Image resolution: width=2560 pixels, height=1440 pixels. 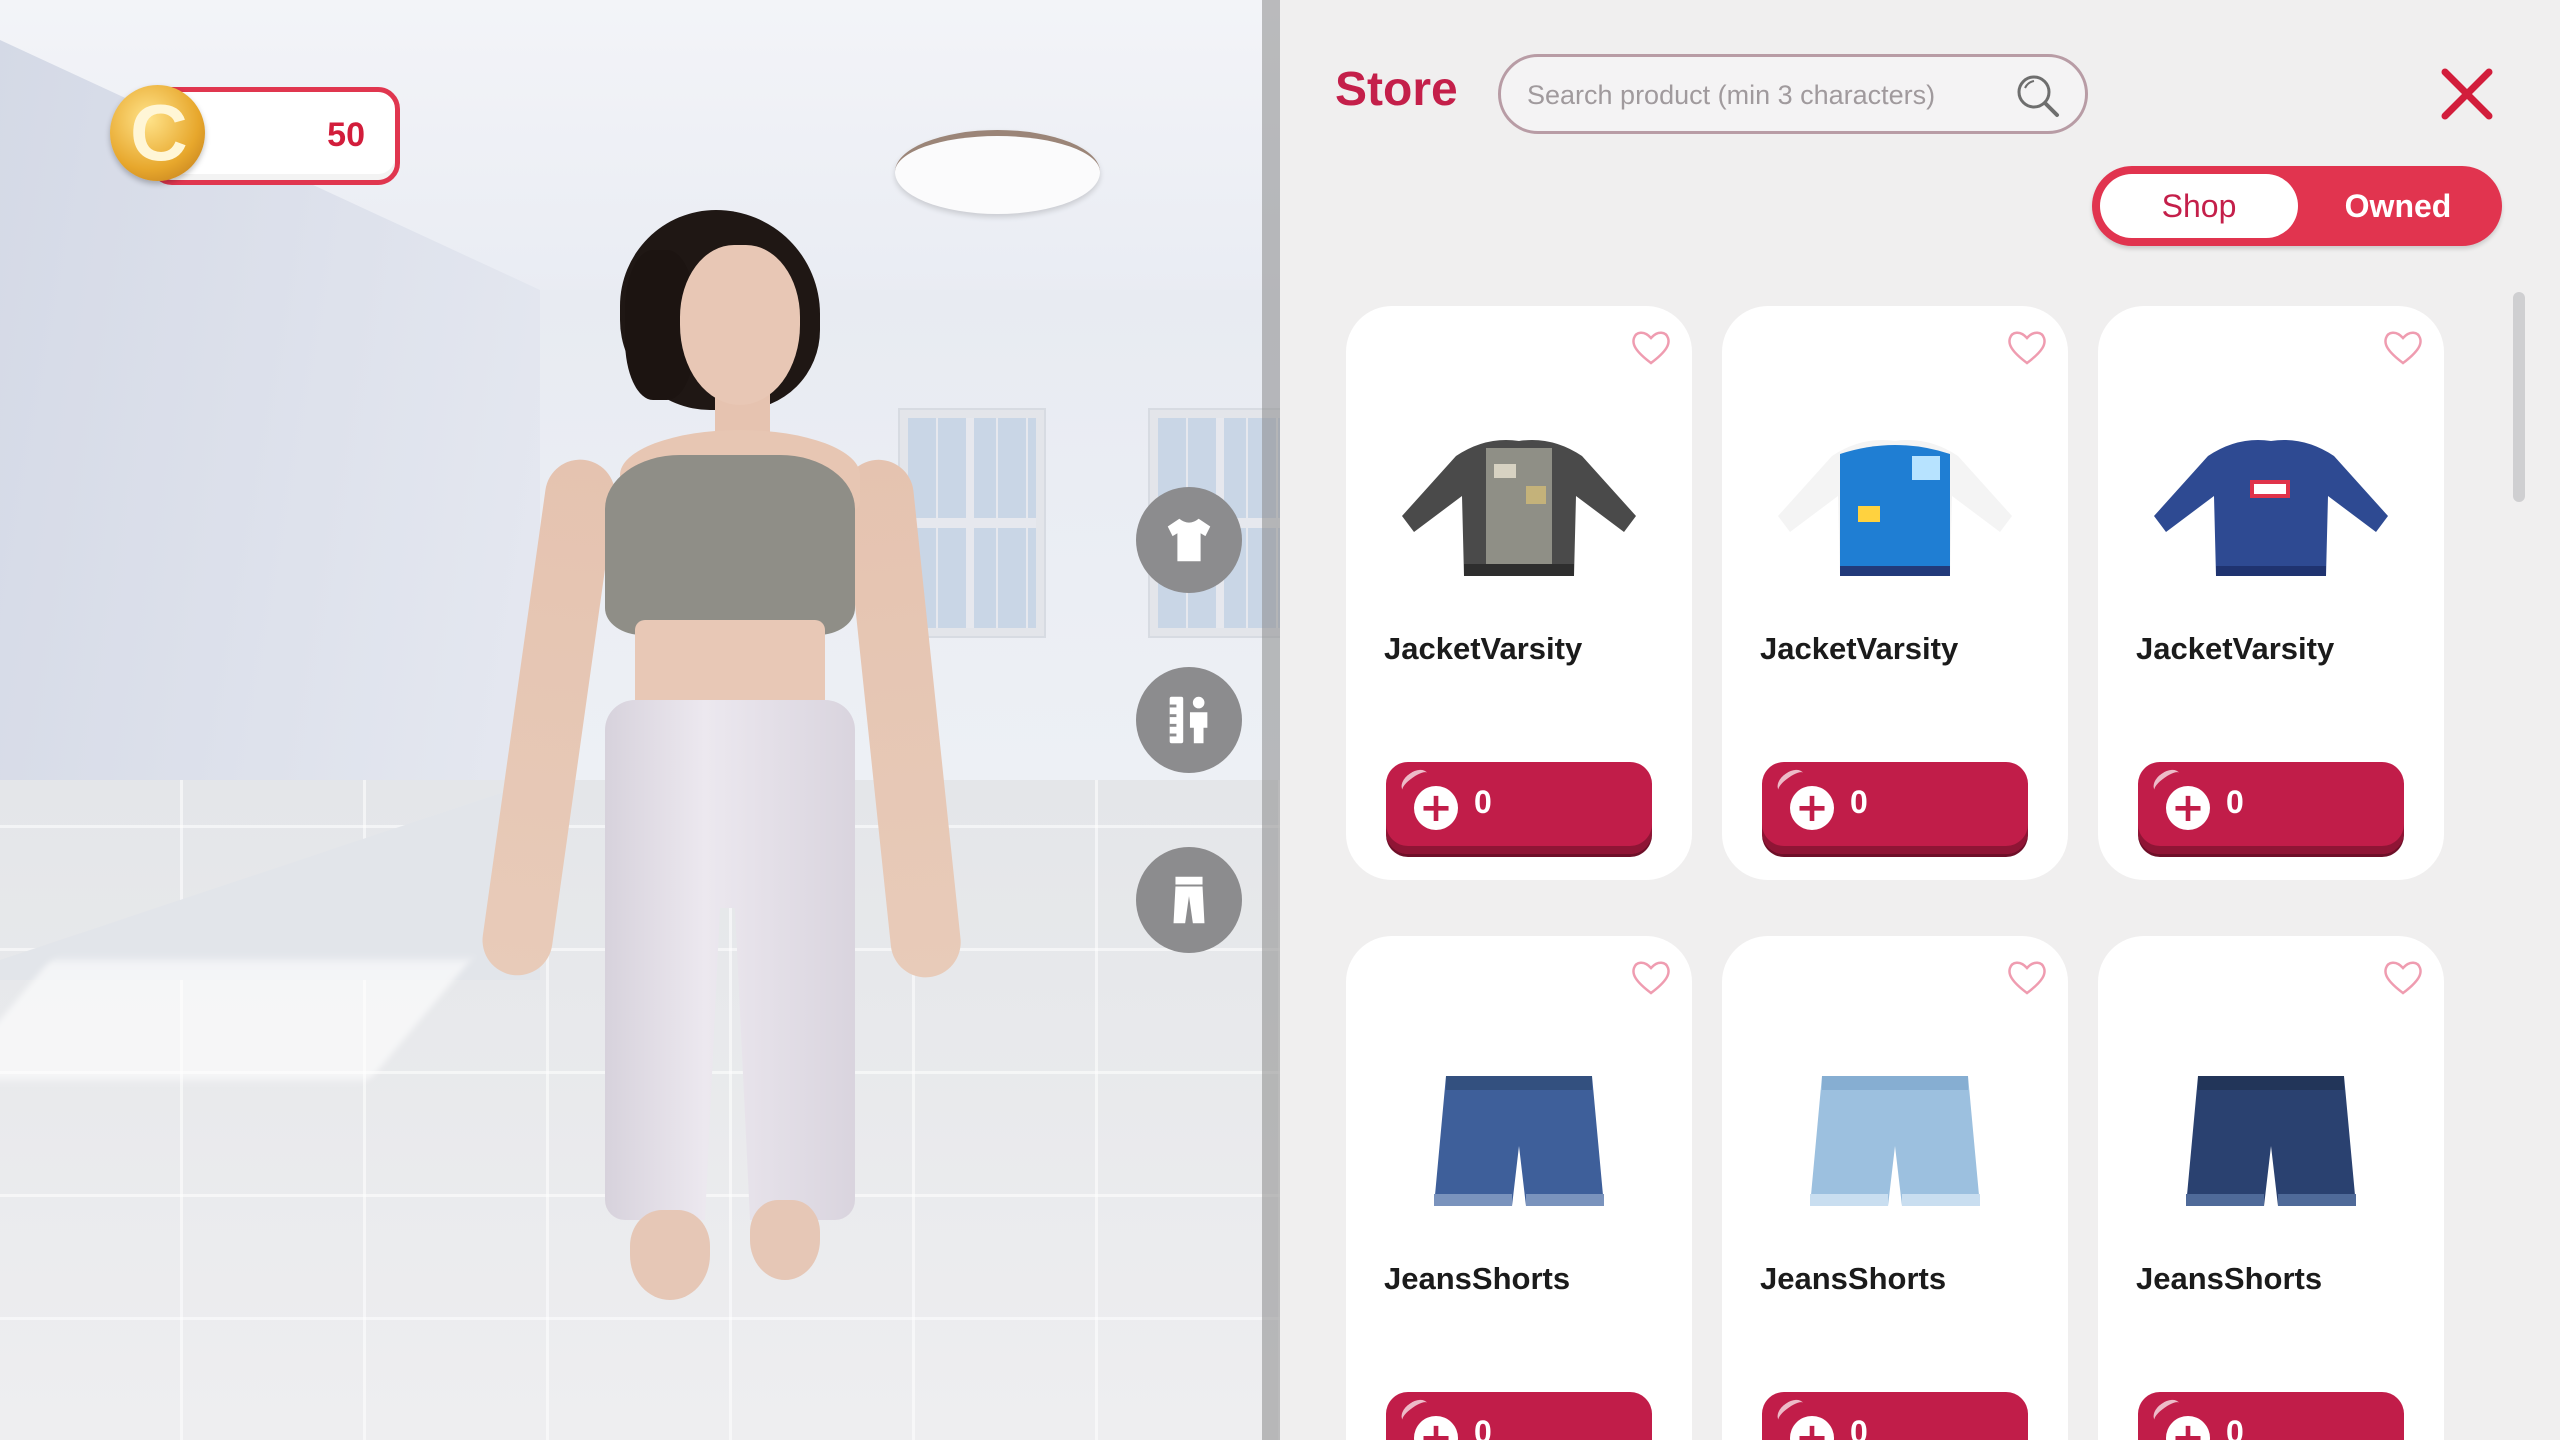 I want to click on jacket-varsity-blue-white-icon, so click(x=1895, y=508).